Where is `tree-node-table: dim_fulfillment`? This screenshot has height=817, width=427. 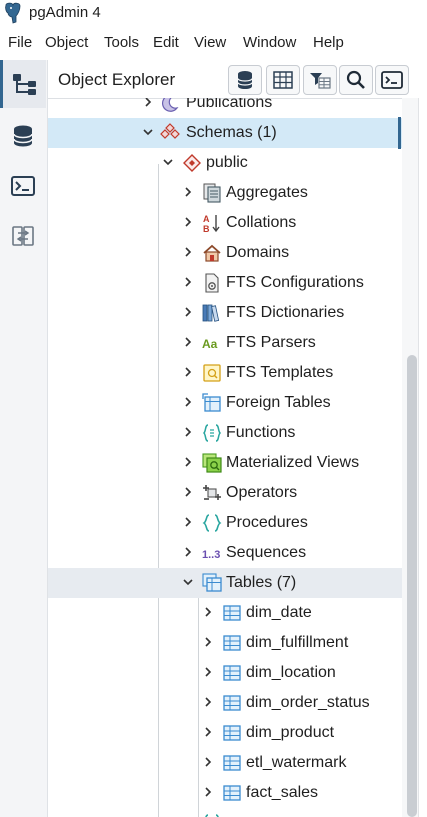
tree-node-table: dim_fulfillment is located at coordinates (225, 643).